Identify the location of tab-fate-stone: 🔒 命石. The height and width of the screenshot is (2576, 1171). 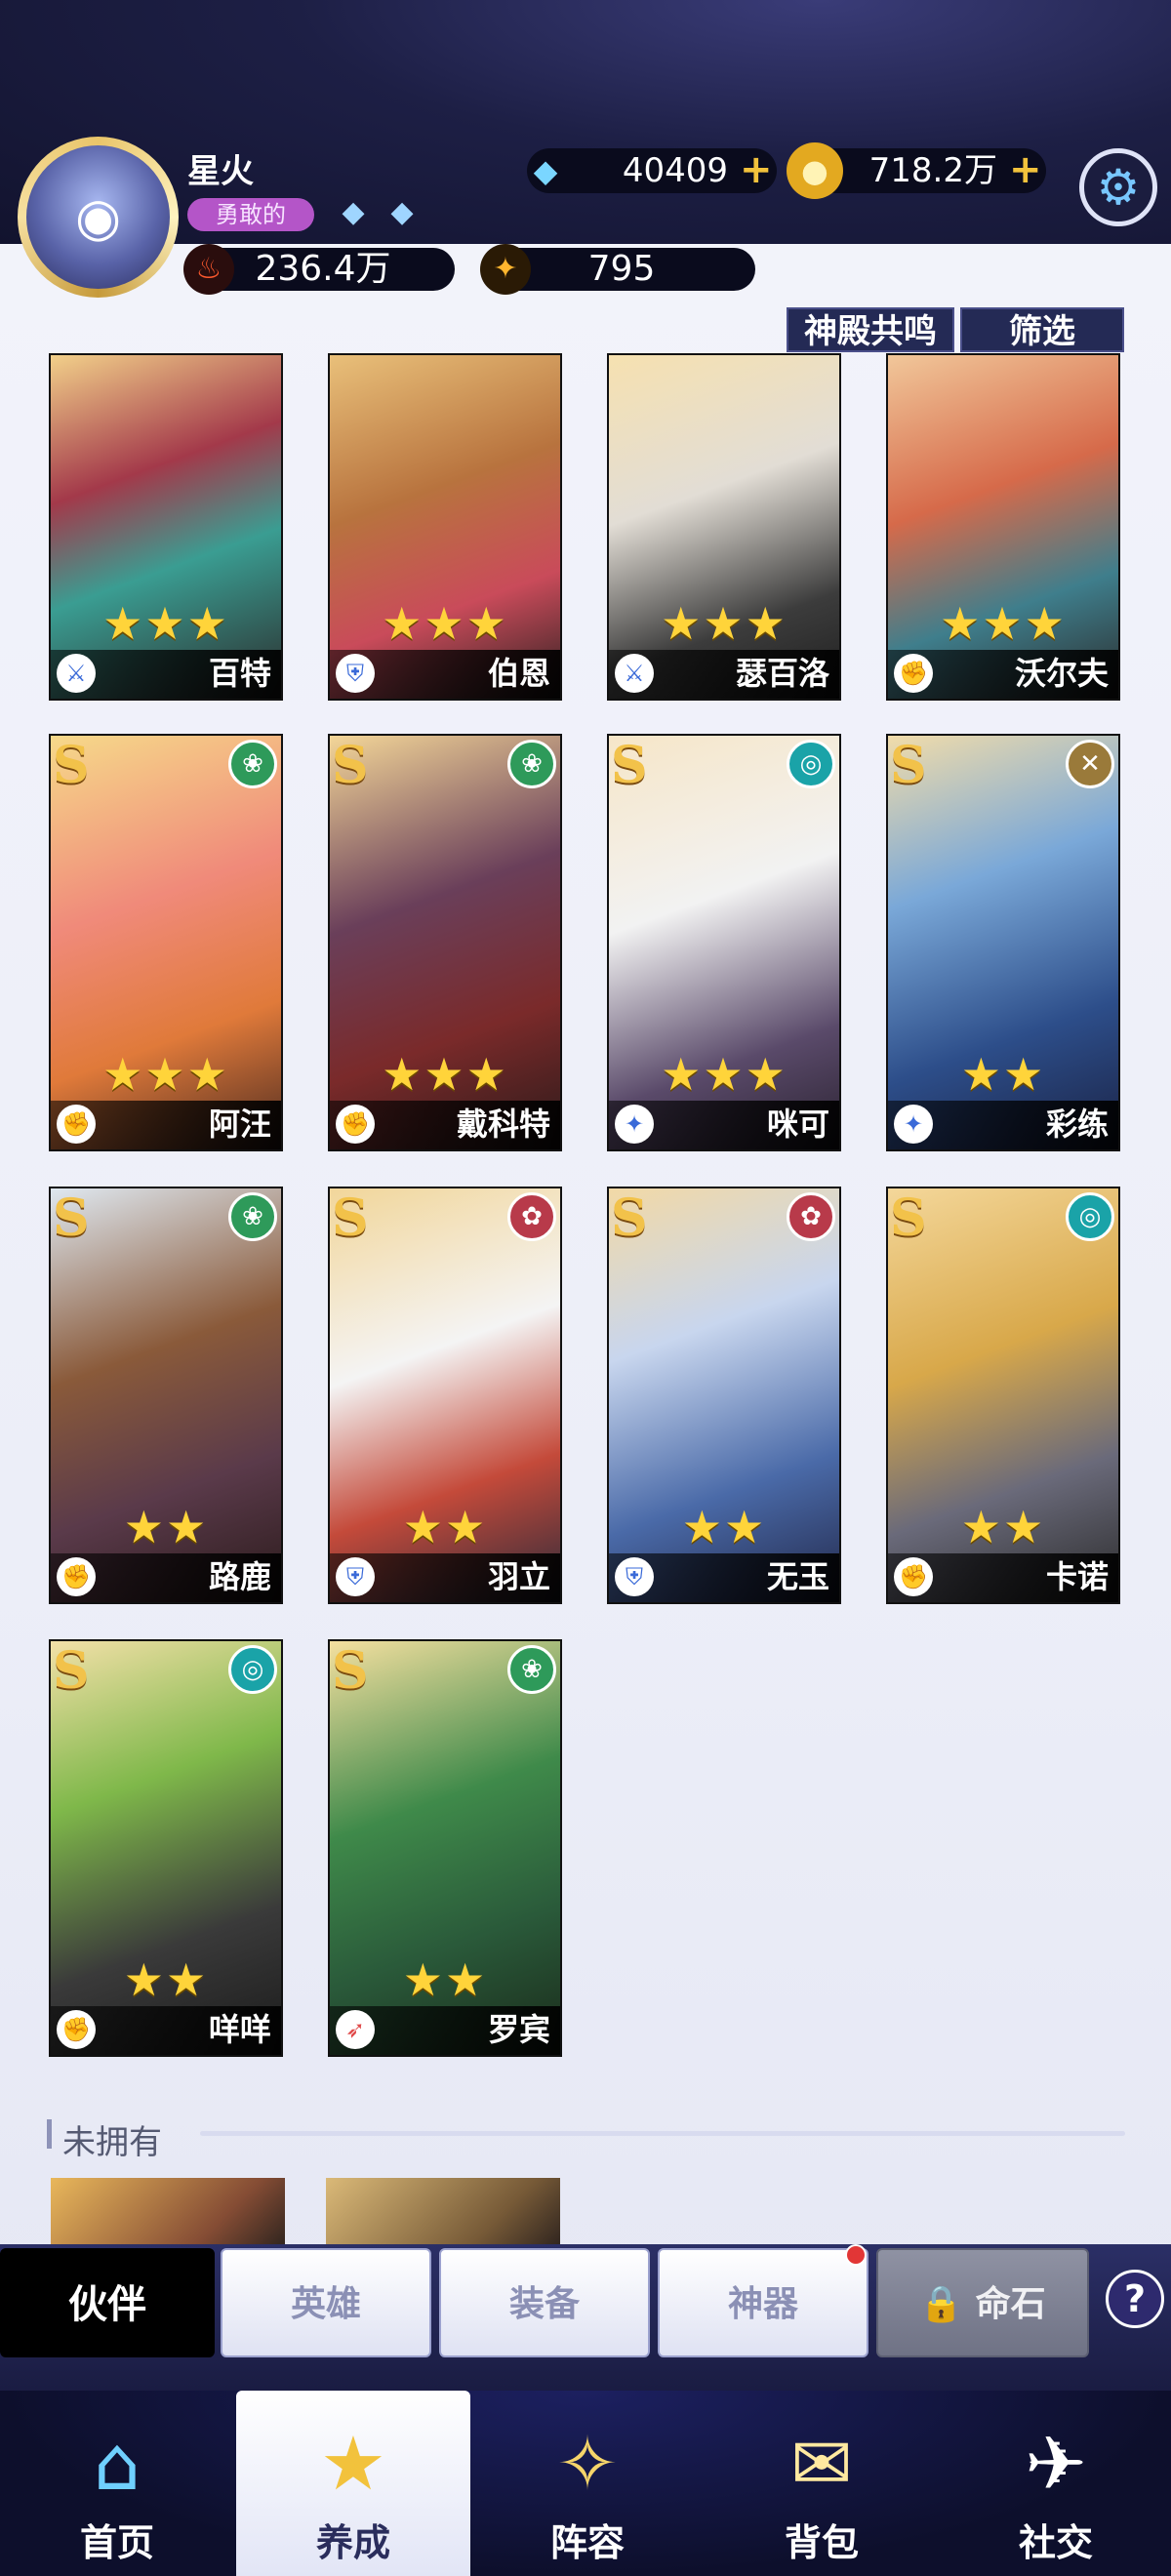
(982, 2302).